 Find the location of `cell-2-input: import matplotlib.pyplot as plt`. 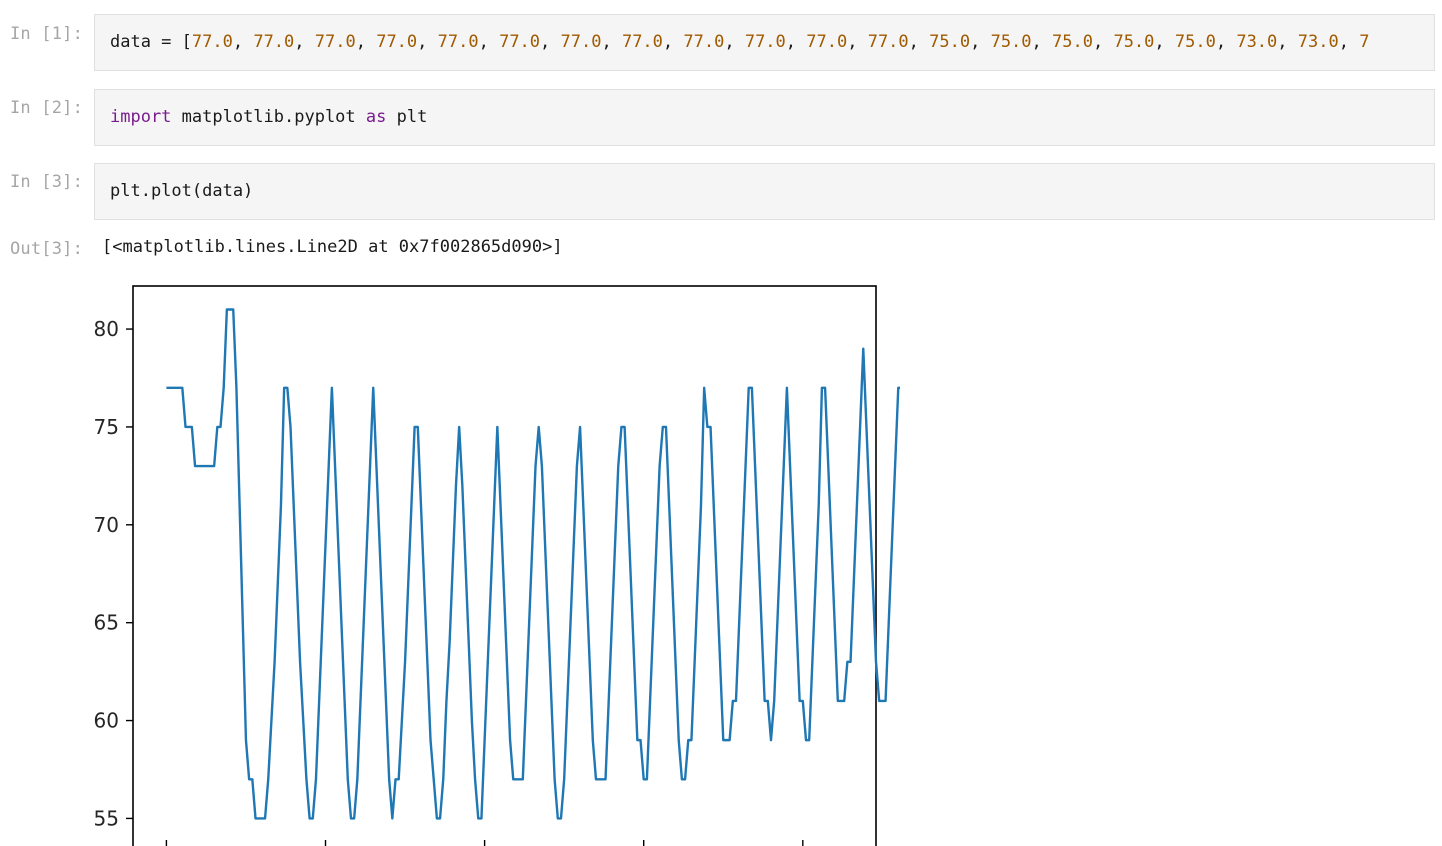

cell-2-input: import matplotlib.pyplot as plt is located at coordinates (764, 117).